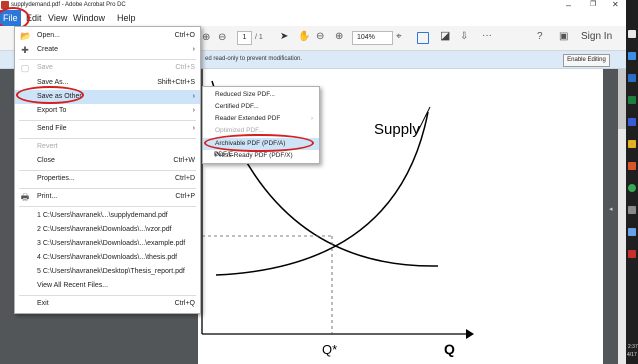 Image resolution: width=638 pixels, height=364 pixels. I want to click on menu-item-create: ✚ Create ›, so click(107, 50).